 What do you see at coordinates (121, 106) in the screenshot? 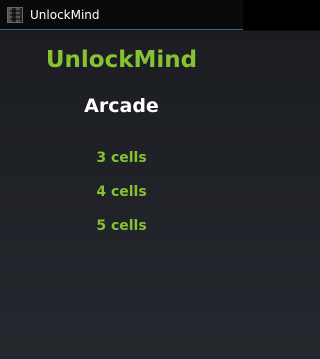
I see `mode-heading: Arcade` at bounding box center [121, 106].